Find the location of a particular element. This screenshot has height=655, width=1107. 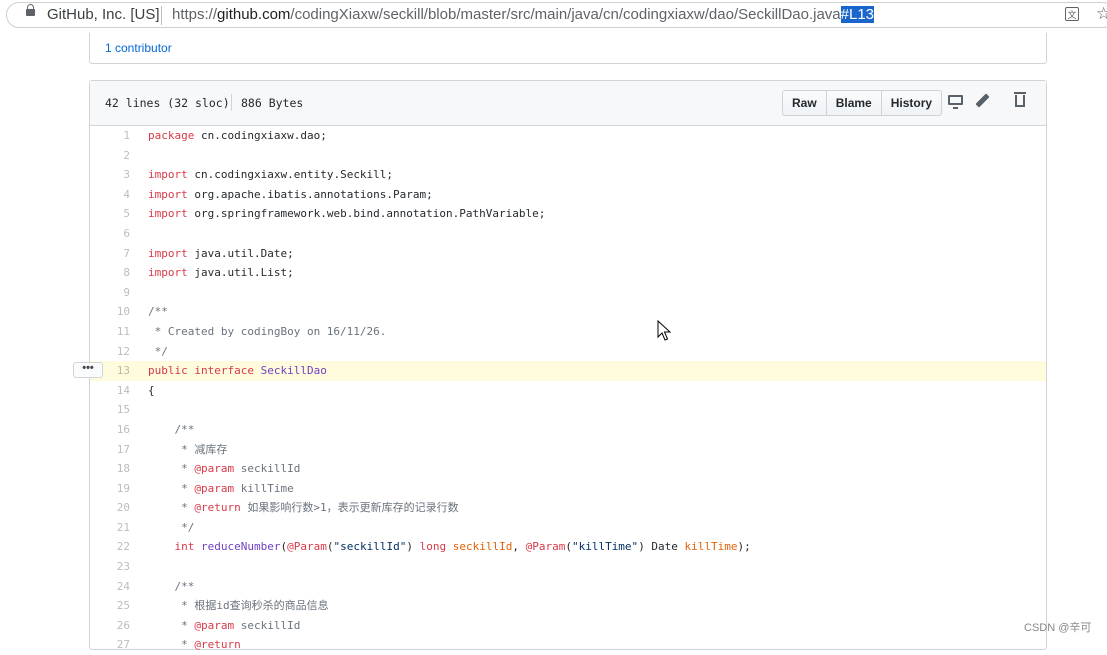

line-number: 6 is located at coordinates (110, 234).